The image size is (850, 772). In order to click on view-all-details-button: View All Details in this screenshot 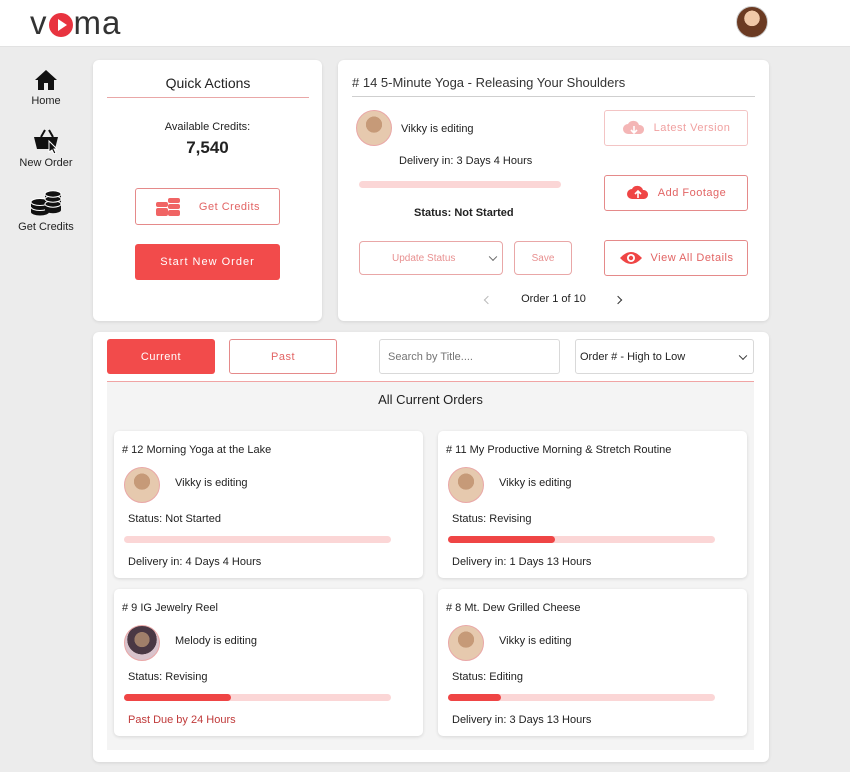, I will do `click(676, 258)`.